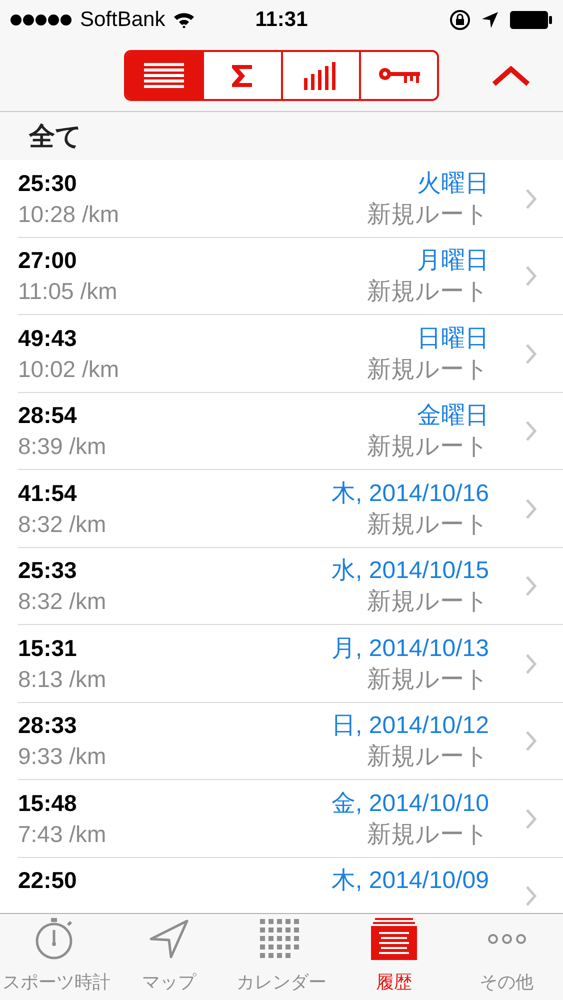 Image resolution: width=563 pixels, height=1000 pixels. Describe the element at coordinates (453, 183) in the screenshot. I see `run-date: 火曜日` at that location.